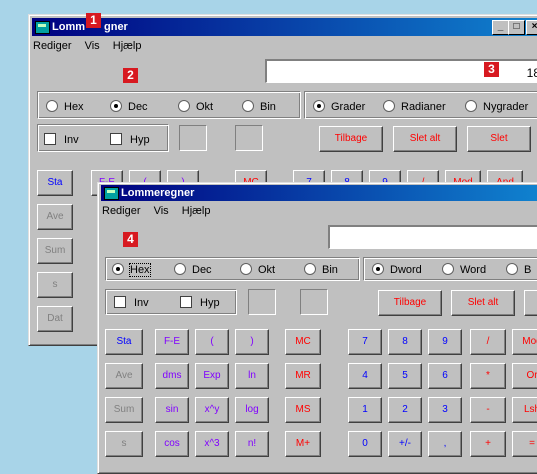 The width and height of the screenshot is (537, 474). Describe the element at coordinates (516, 27) in the screenshot. I see `maximize-button: □` at that location.